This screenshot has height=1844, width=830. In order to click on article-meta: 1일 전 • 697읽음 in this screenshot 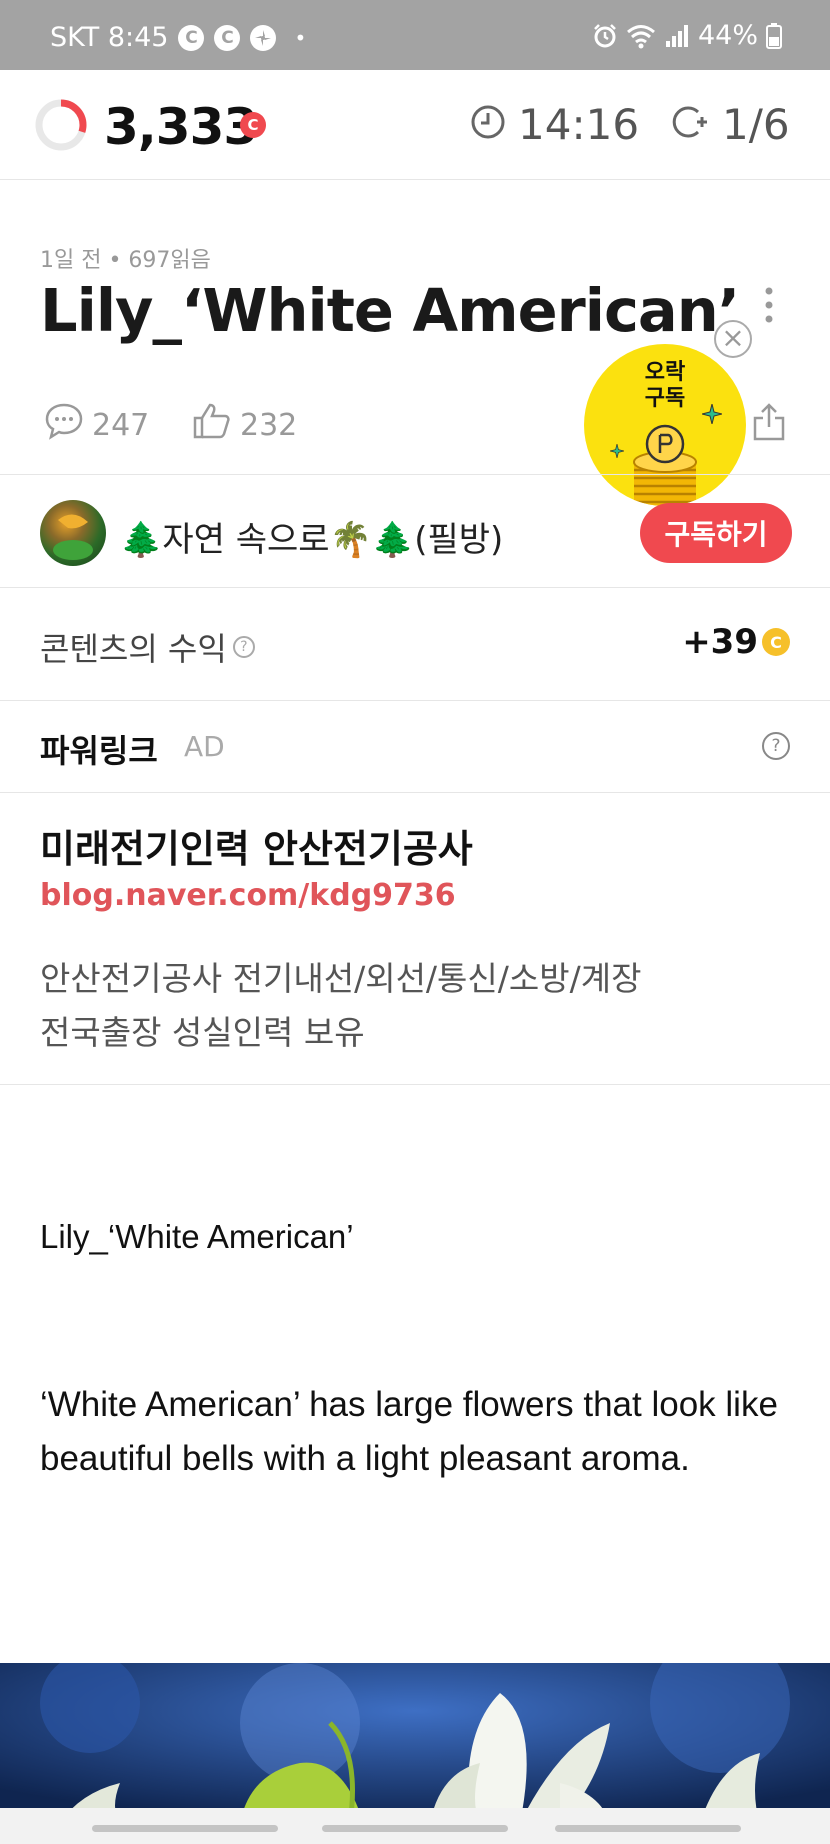, I will do `click(125, 260)`.